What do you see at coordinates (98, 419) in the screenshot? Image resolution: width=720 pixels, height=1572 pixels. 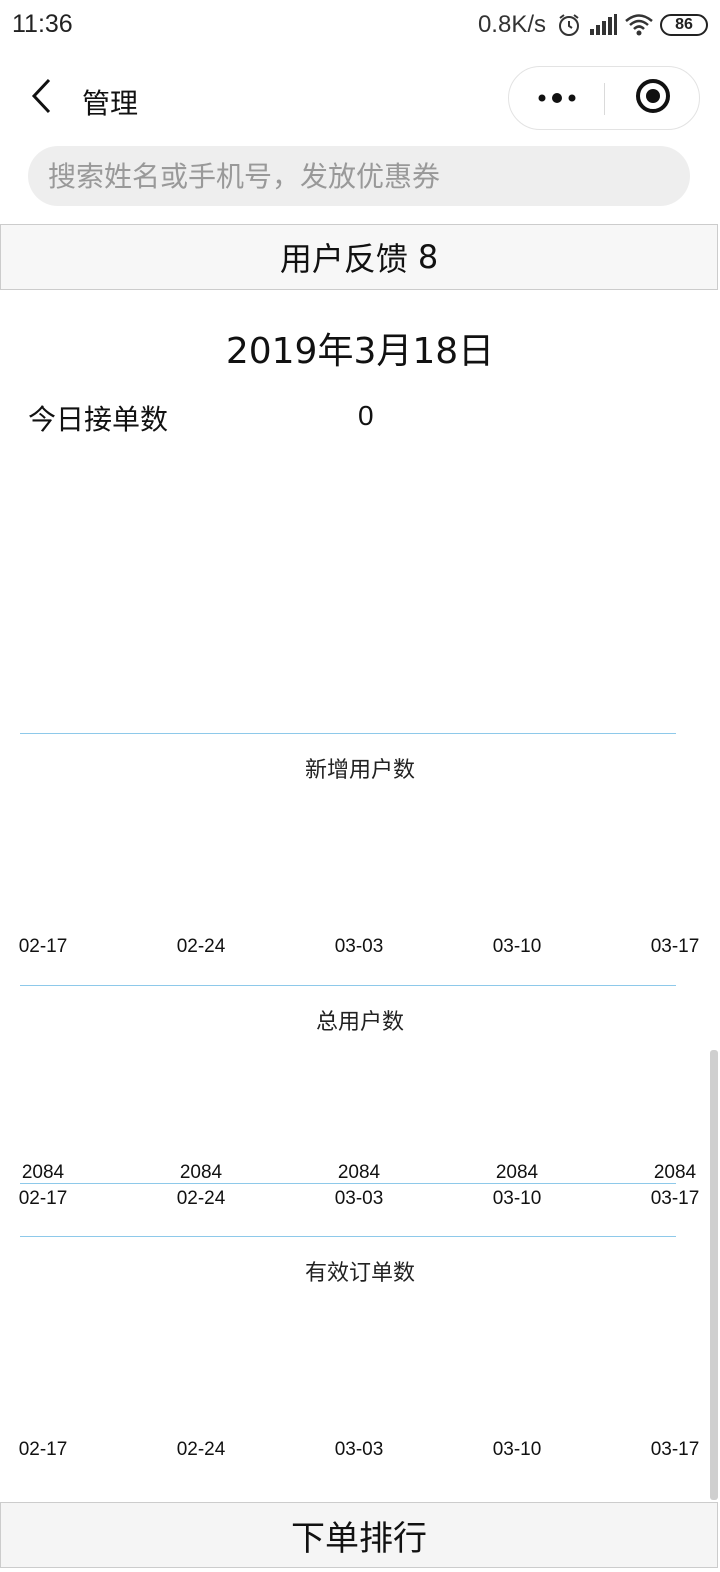 I see `today-orders-label: 今日接单数` at bounding box center [98, 419].